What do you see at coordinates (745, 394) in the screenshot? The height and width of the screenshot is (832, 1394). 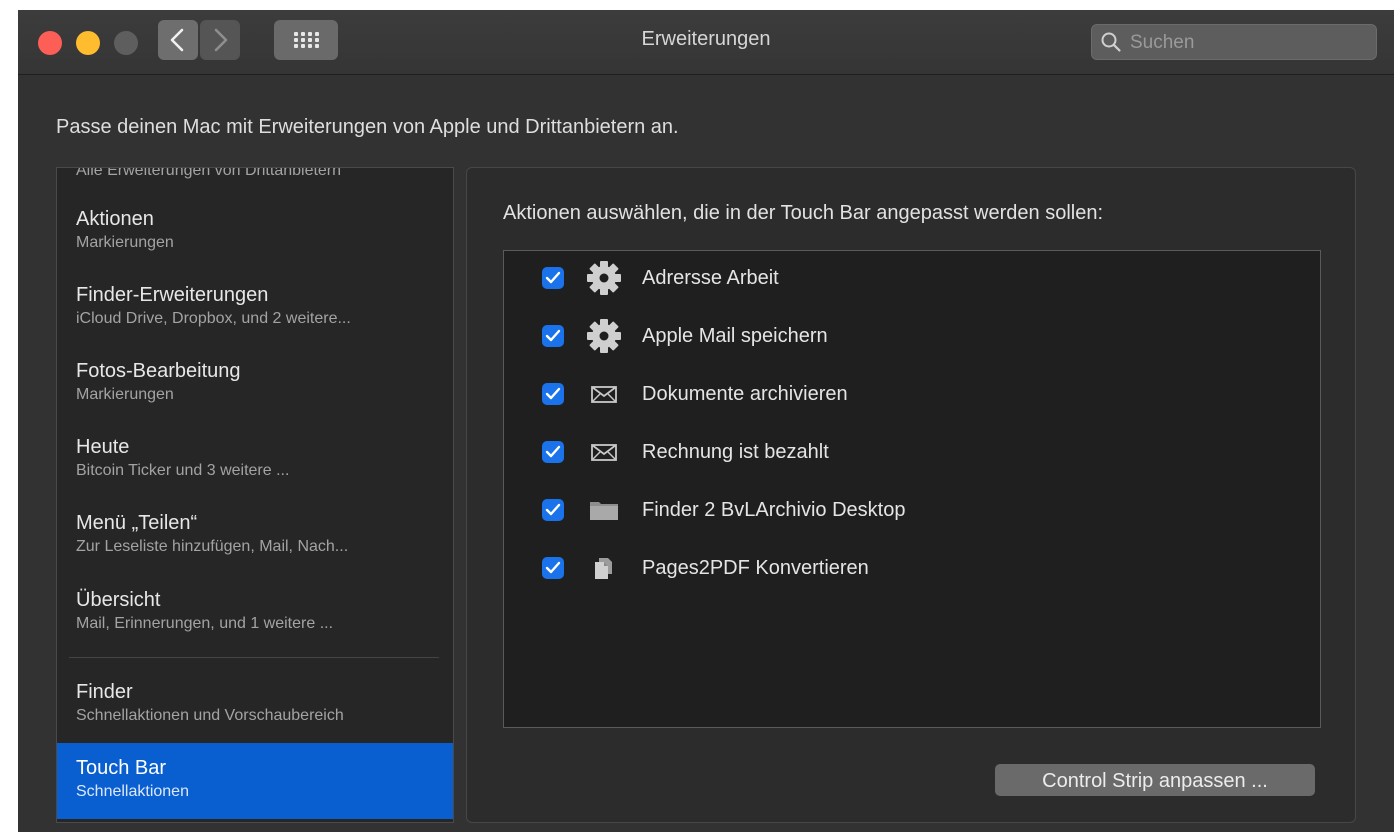 I see `action-label: Dokumente archivieren` at bounding box center [745, 394].